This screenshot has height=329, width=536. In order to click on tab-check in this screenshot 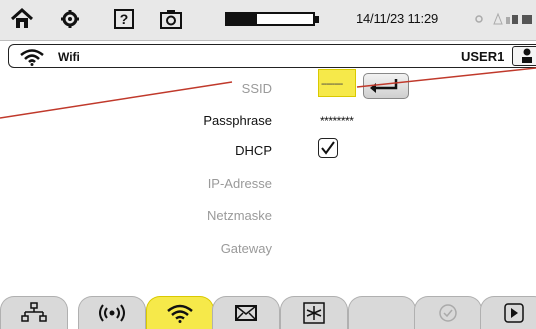, I will do `click(448, 312)`.